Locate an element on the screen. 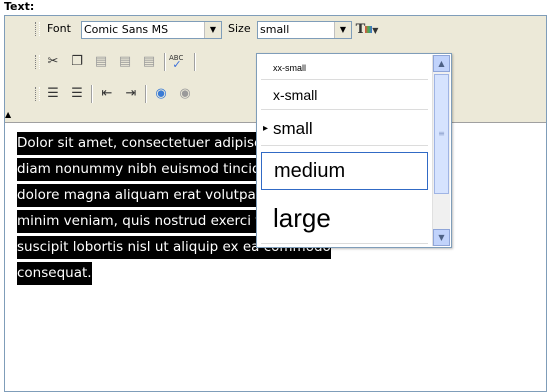  cut-icon: ✂ is located at coordinates (53, 62).